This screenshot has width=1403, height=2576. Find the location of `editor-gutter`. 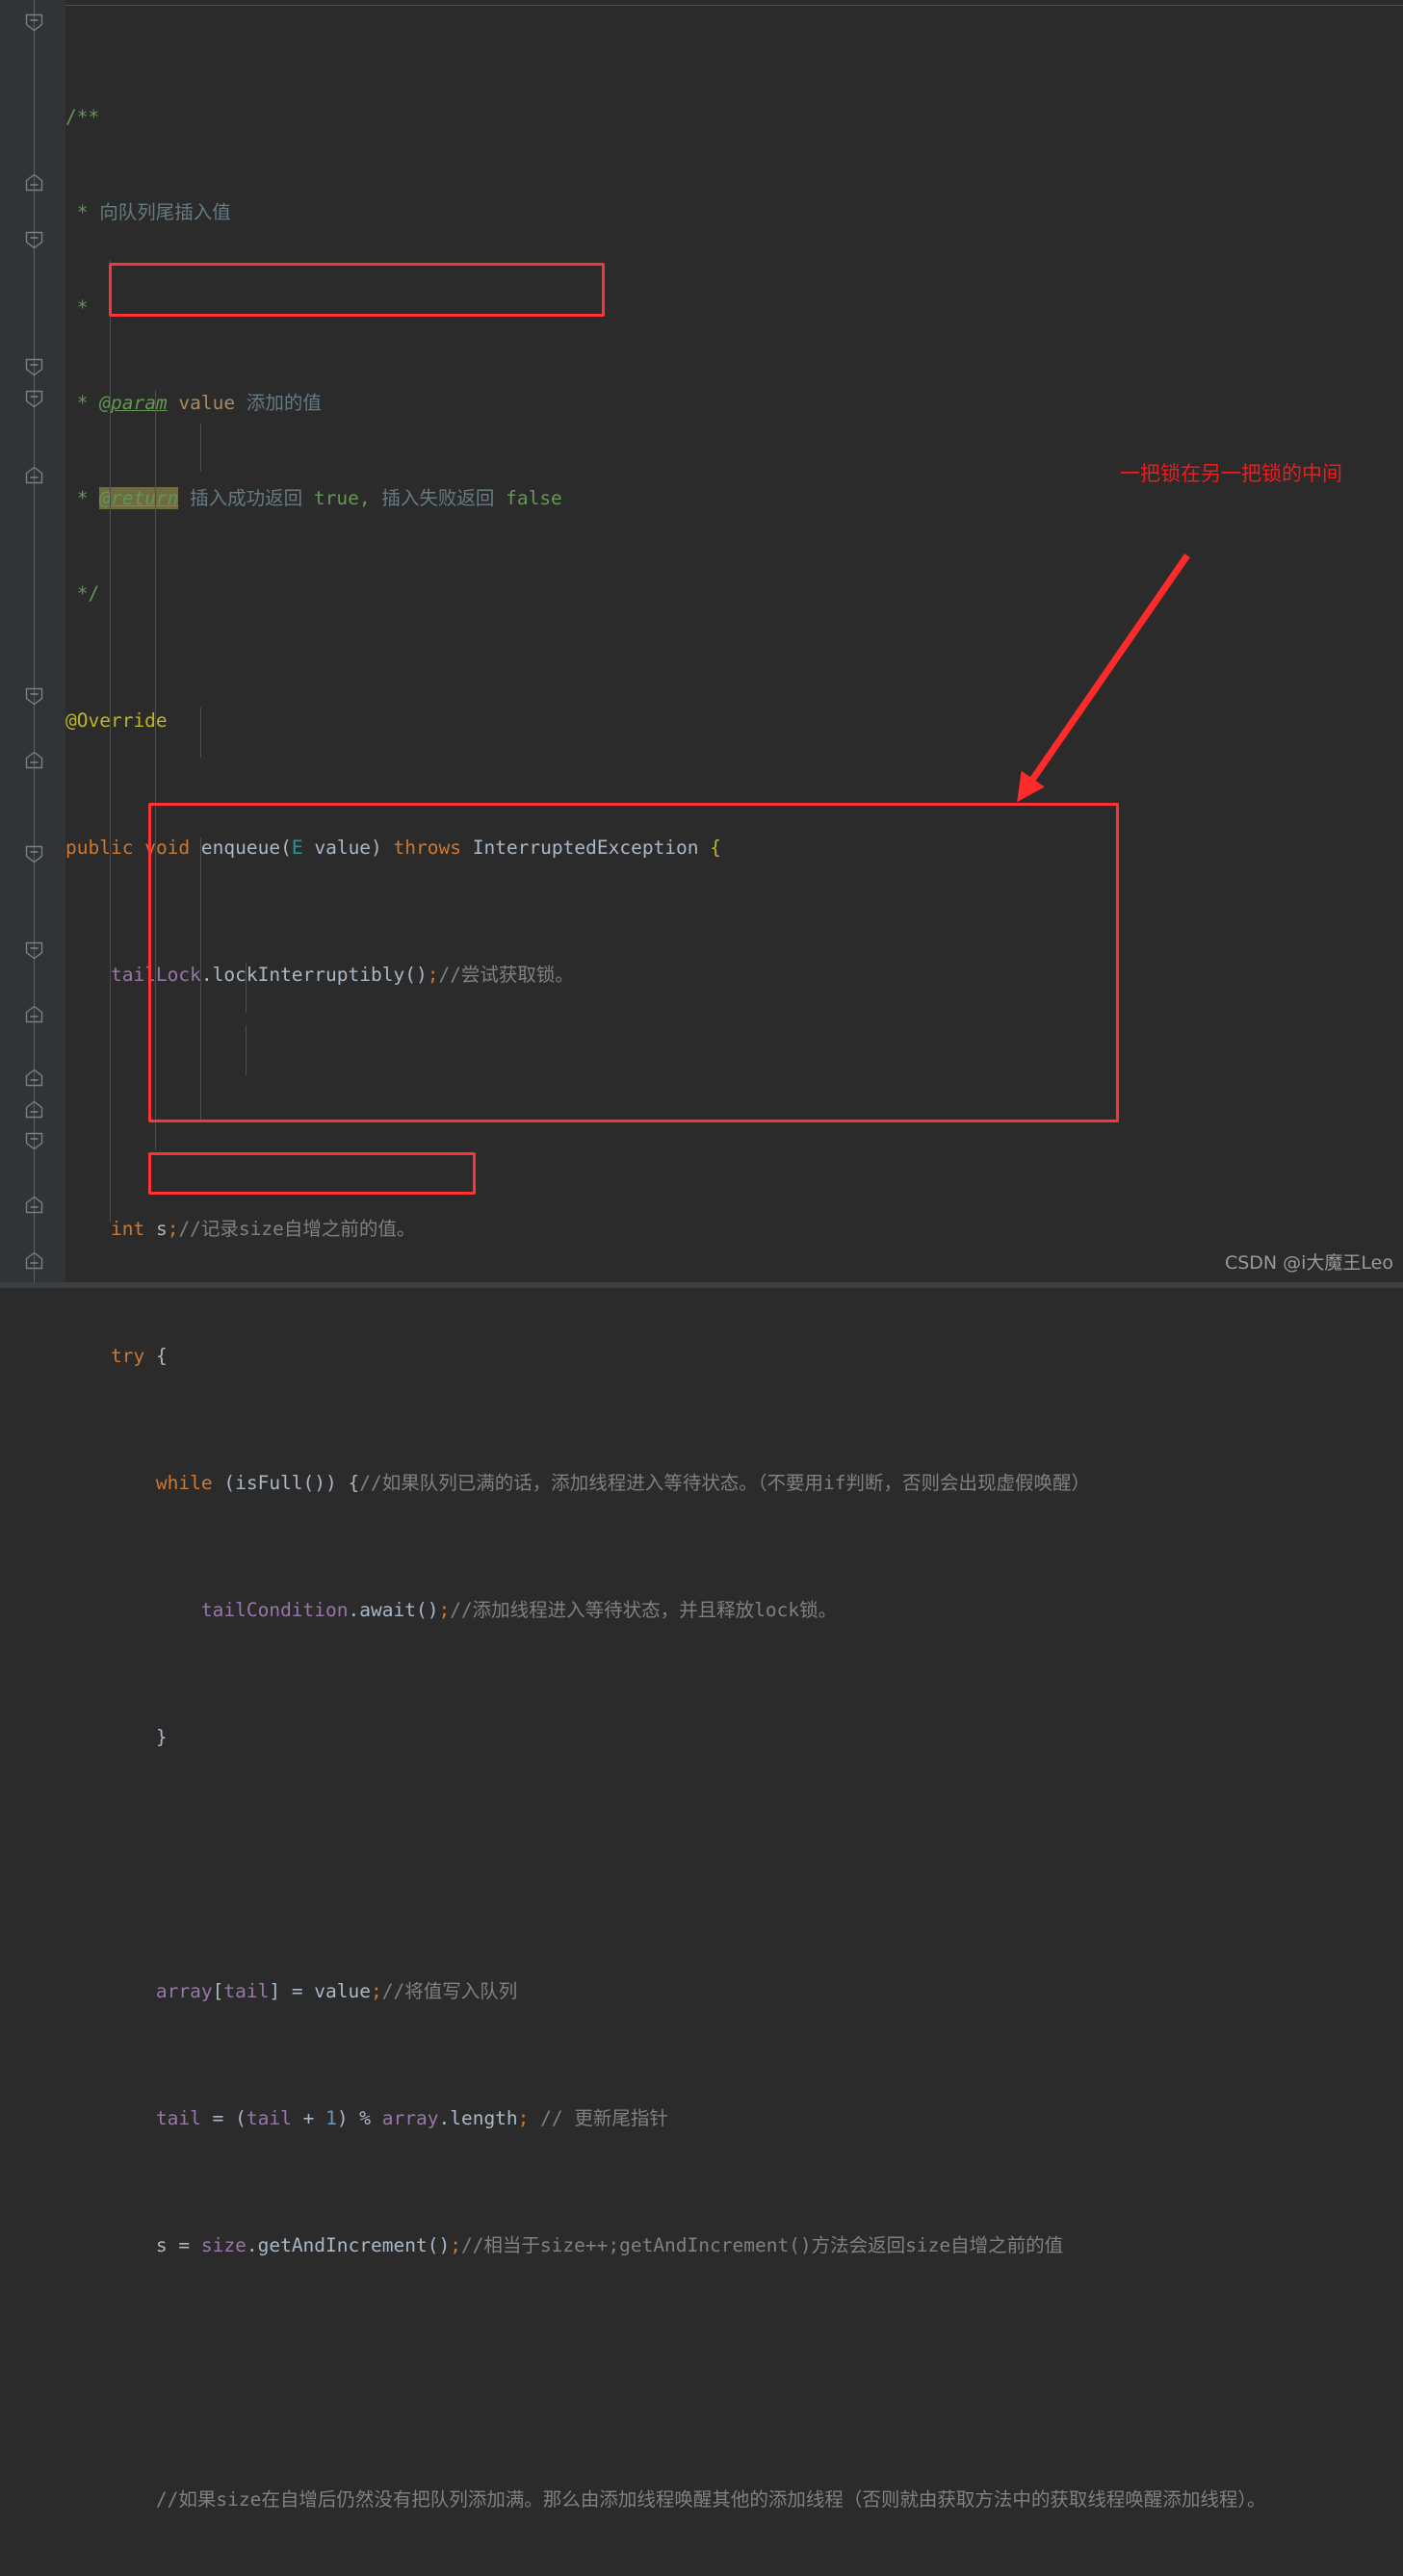

editor-gutter is located at coordinates (32, 644).